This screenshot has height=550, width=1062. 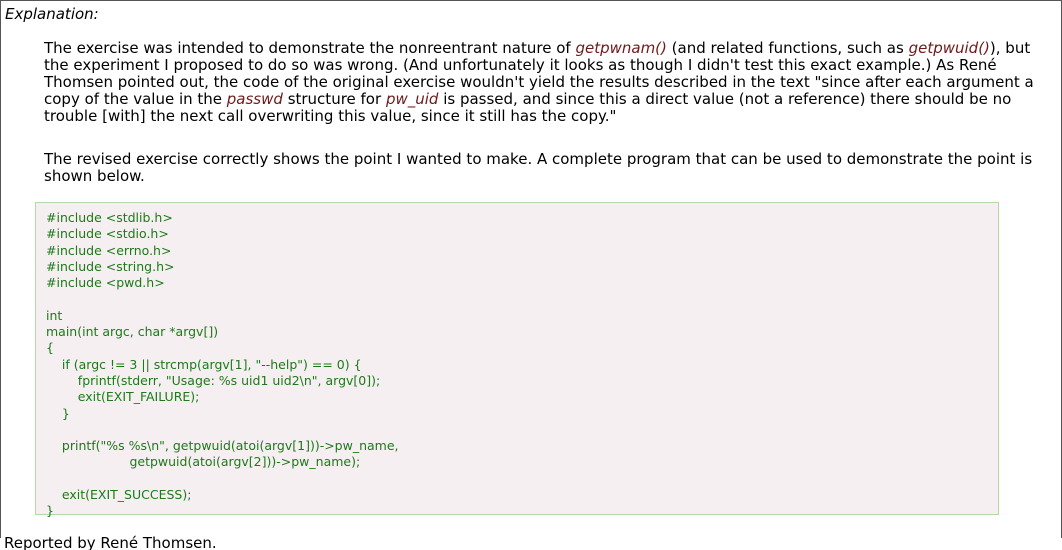 What do you see at coordinates (52, 14) in the screenshot?
I see `section-label: Explanation:` at bounding box center [52, 14].